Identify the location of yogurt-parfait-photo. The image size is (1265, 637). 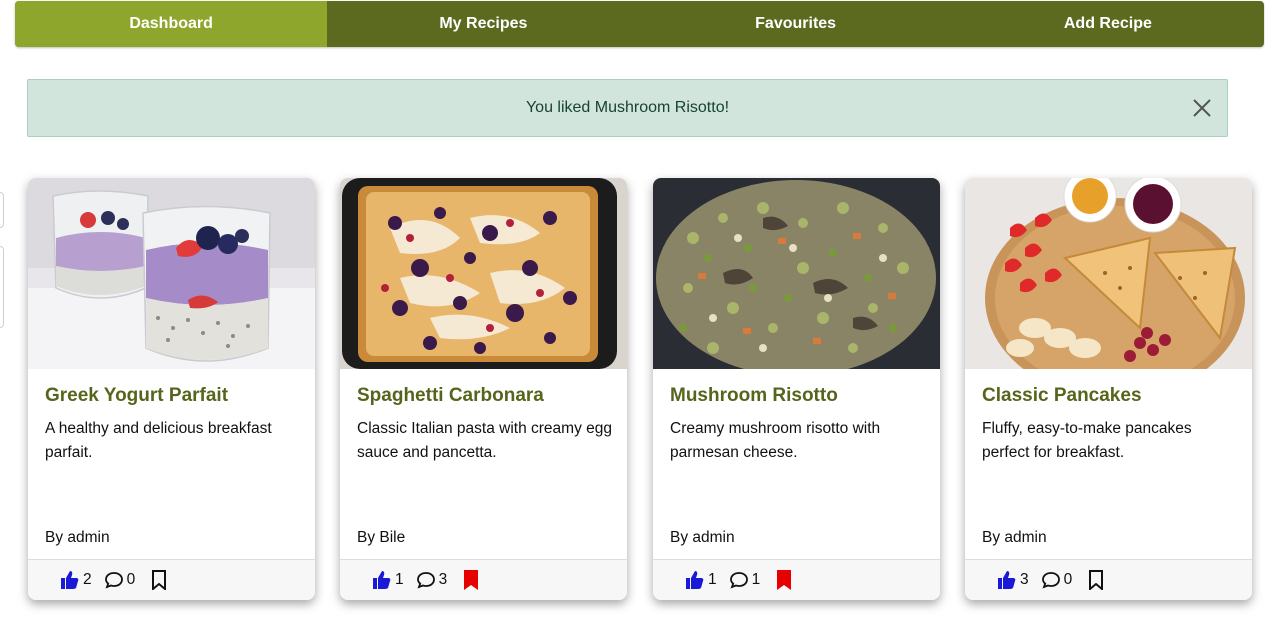
(171, 273).